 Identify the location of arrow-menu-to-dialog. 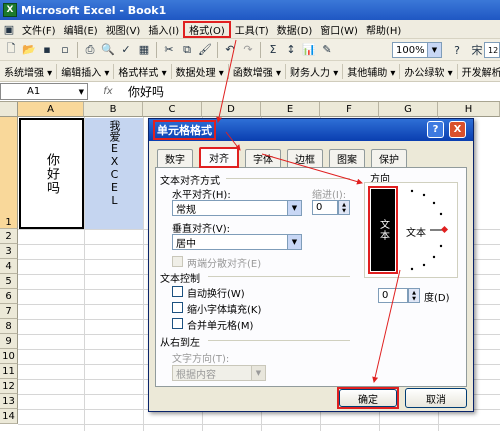
(226, 81).